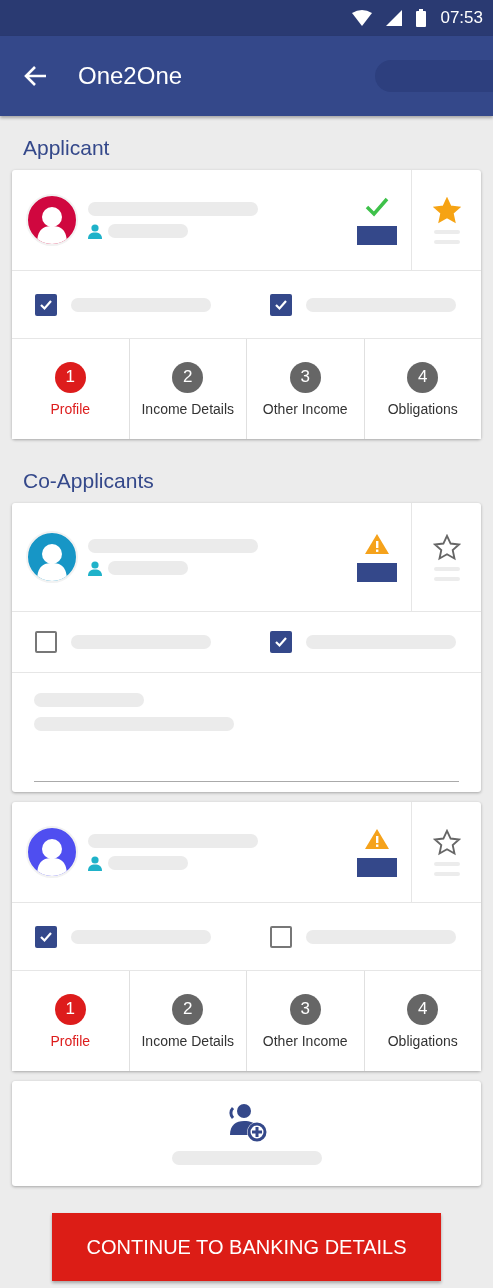 Image resolution: width=493 pixels, height=1288 pixels. I want to click on check-icon, so click(280, 642).